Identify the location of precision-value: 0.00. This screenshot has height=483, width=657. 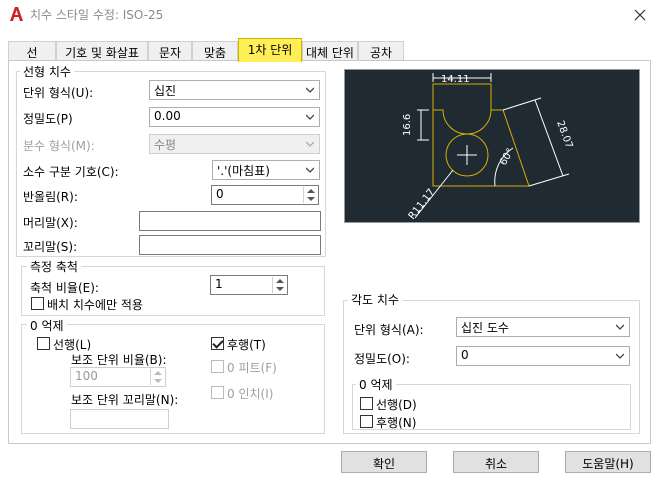
(167, 116).